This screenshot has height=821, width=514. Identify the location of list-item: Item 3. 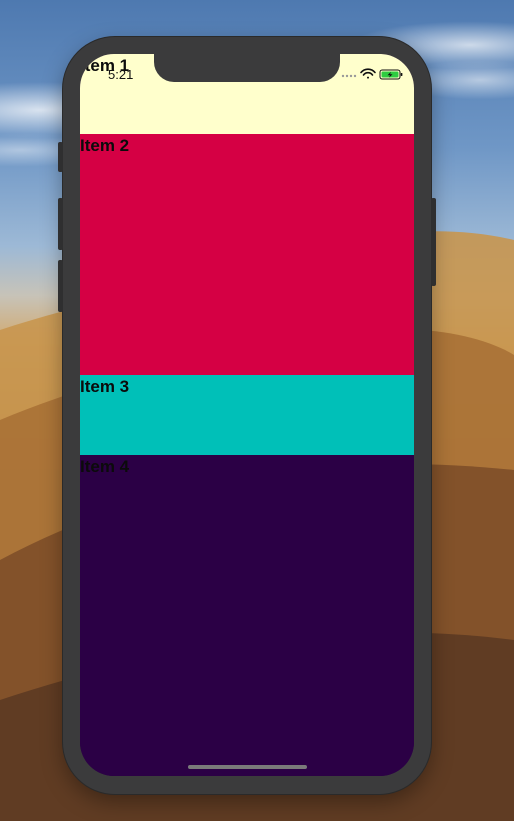
(247, 415).